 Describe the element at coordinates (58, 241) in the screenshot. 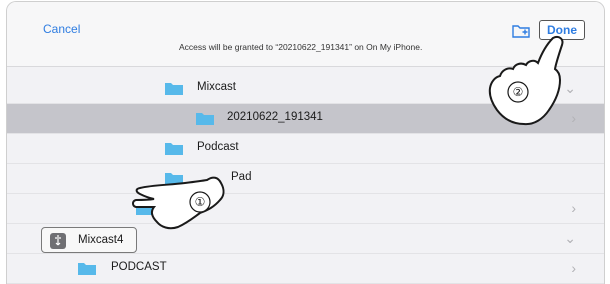

I see `usb-drive-icon` at that location.